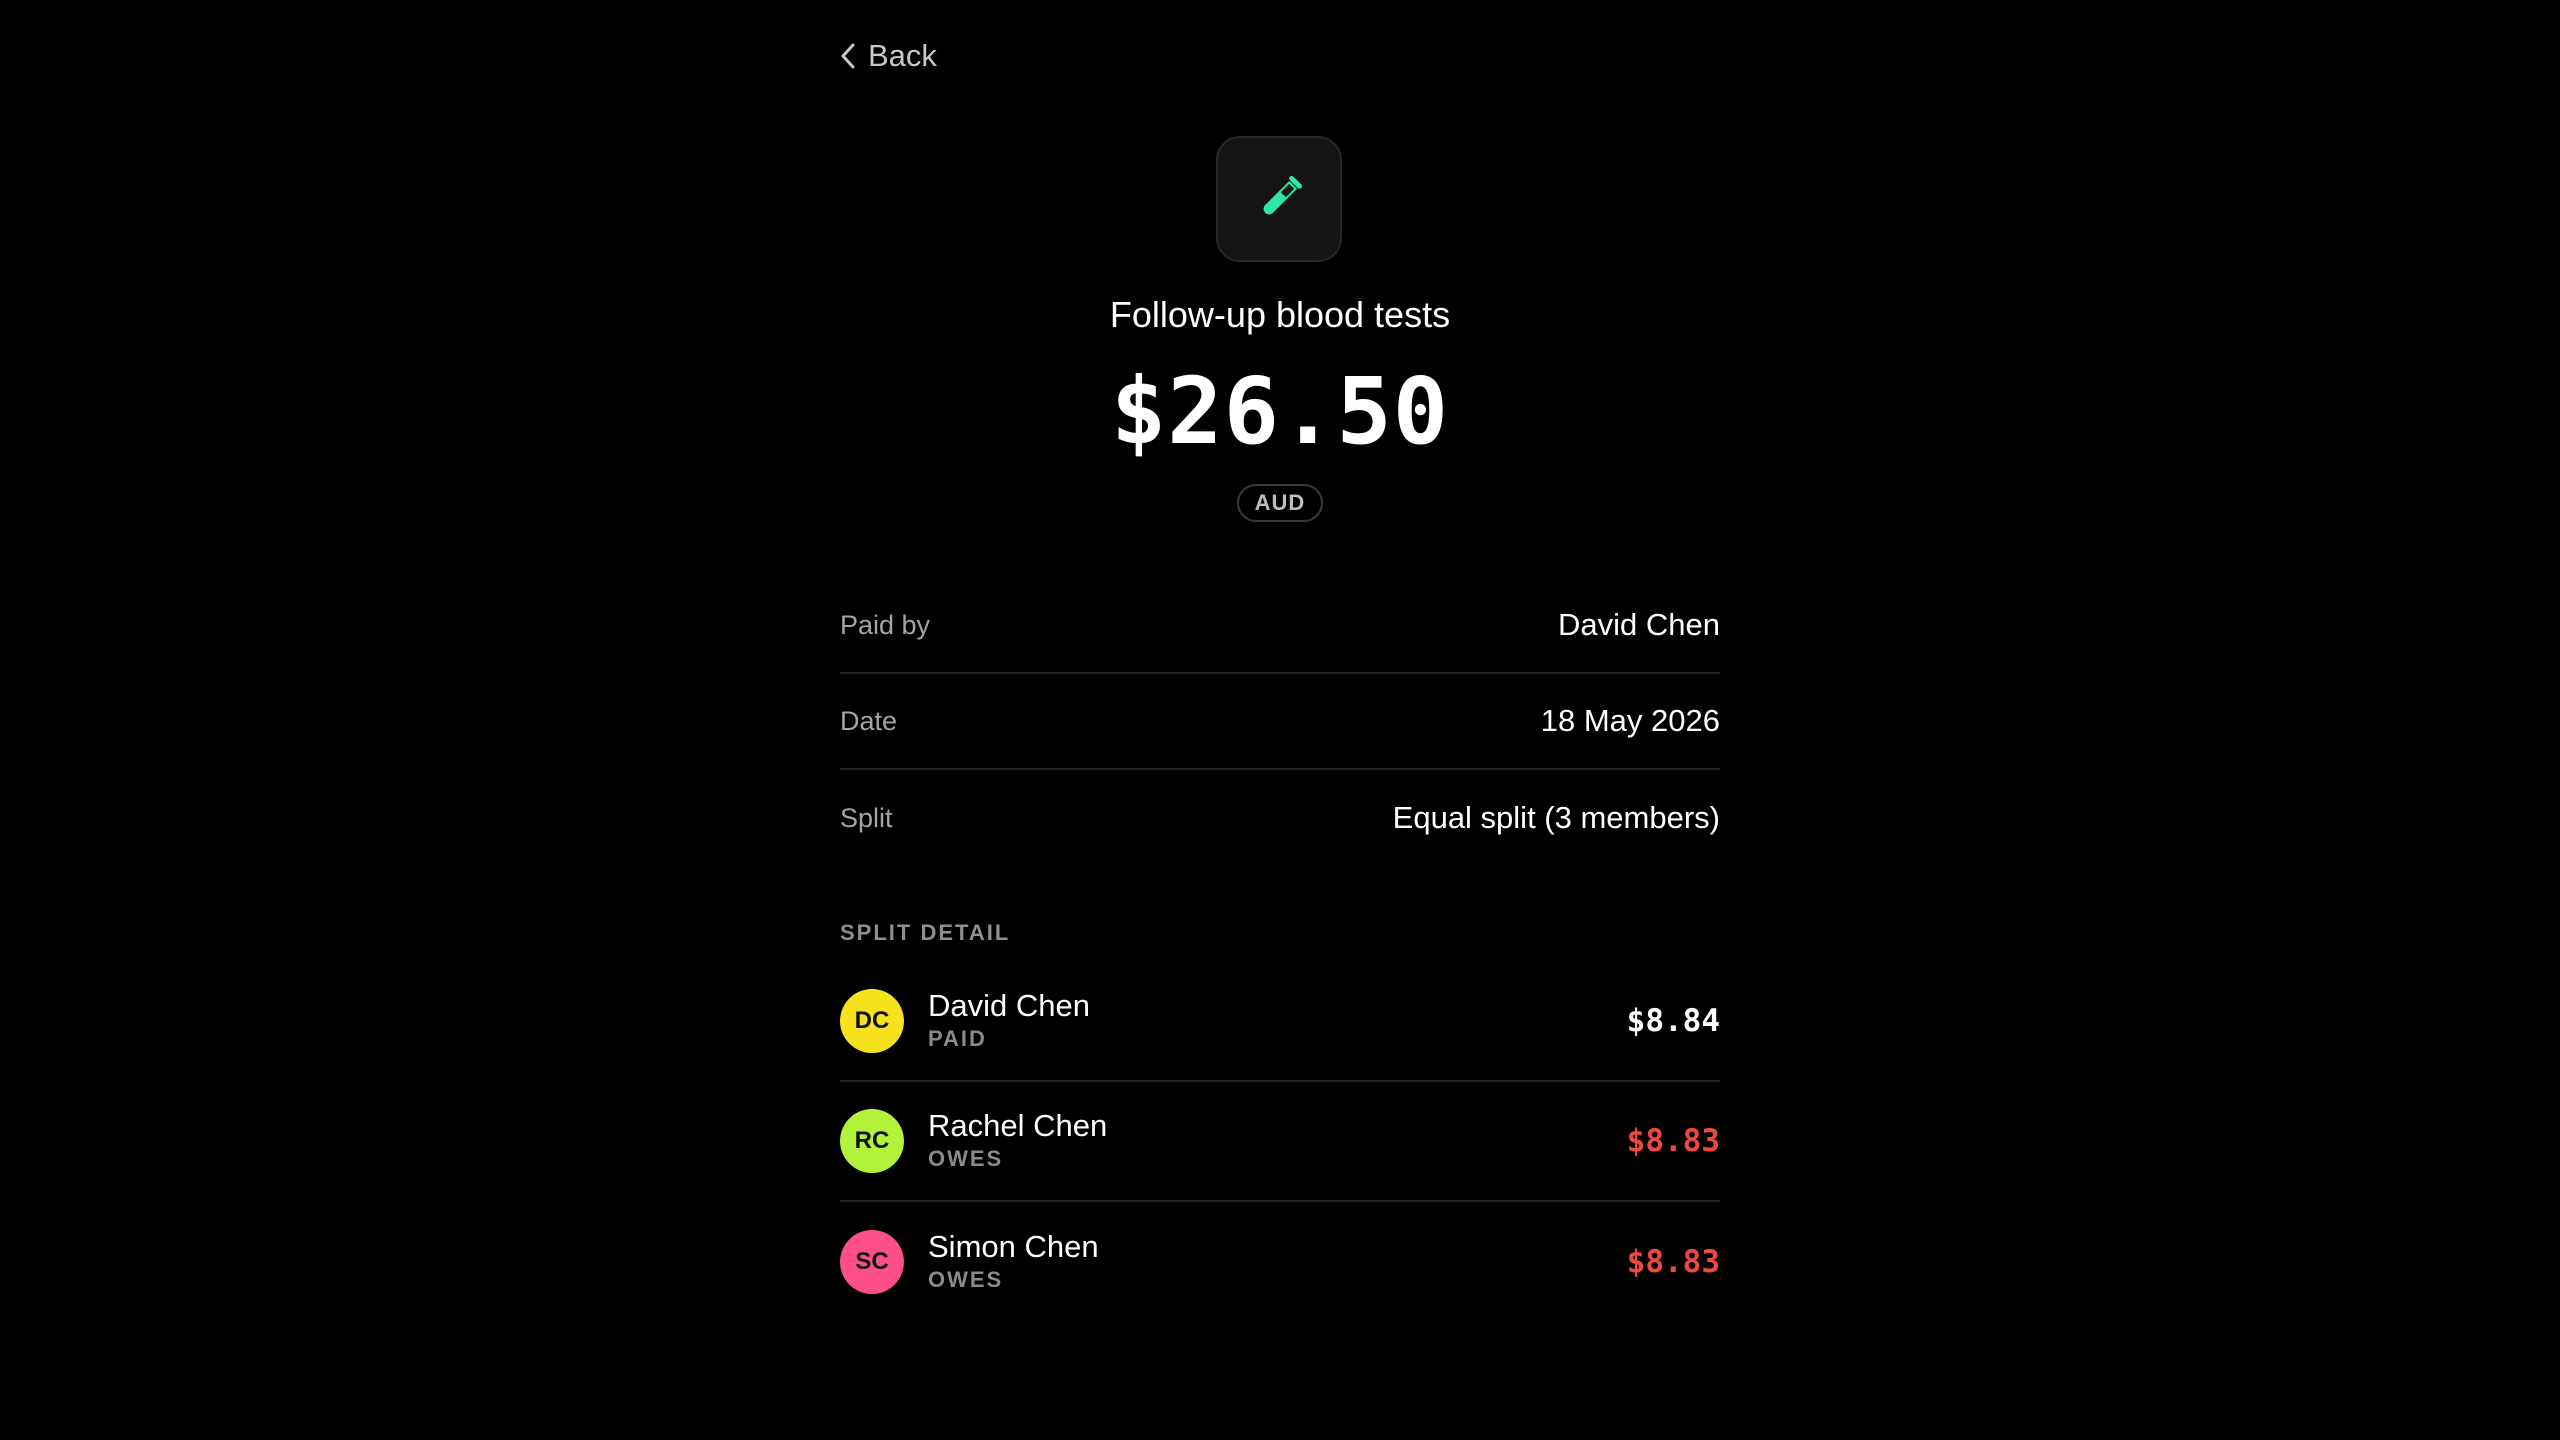  What do you see at coordinates (902, 55) in the screenshot?
I see `back-label: Back` at bounding box center [902, 55].